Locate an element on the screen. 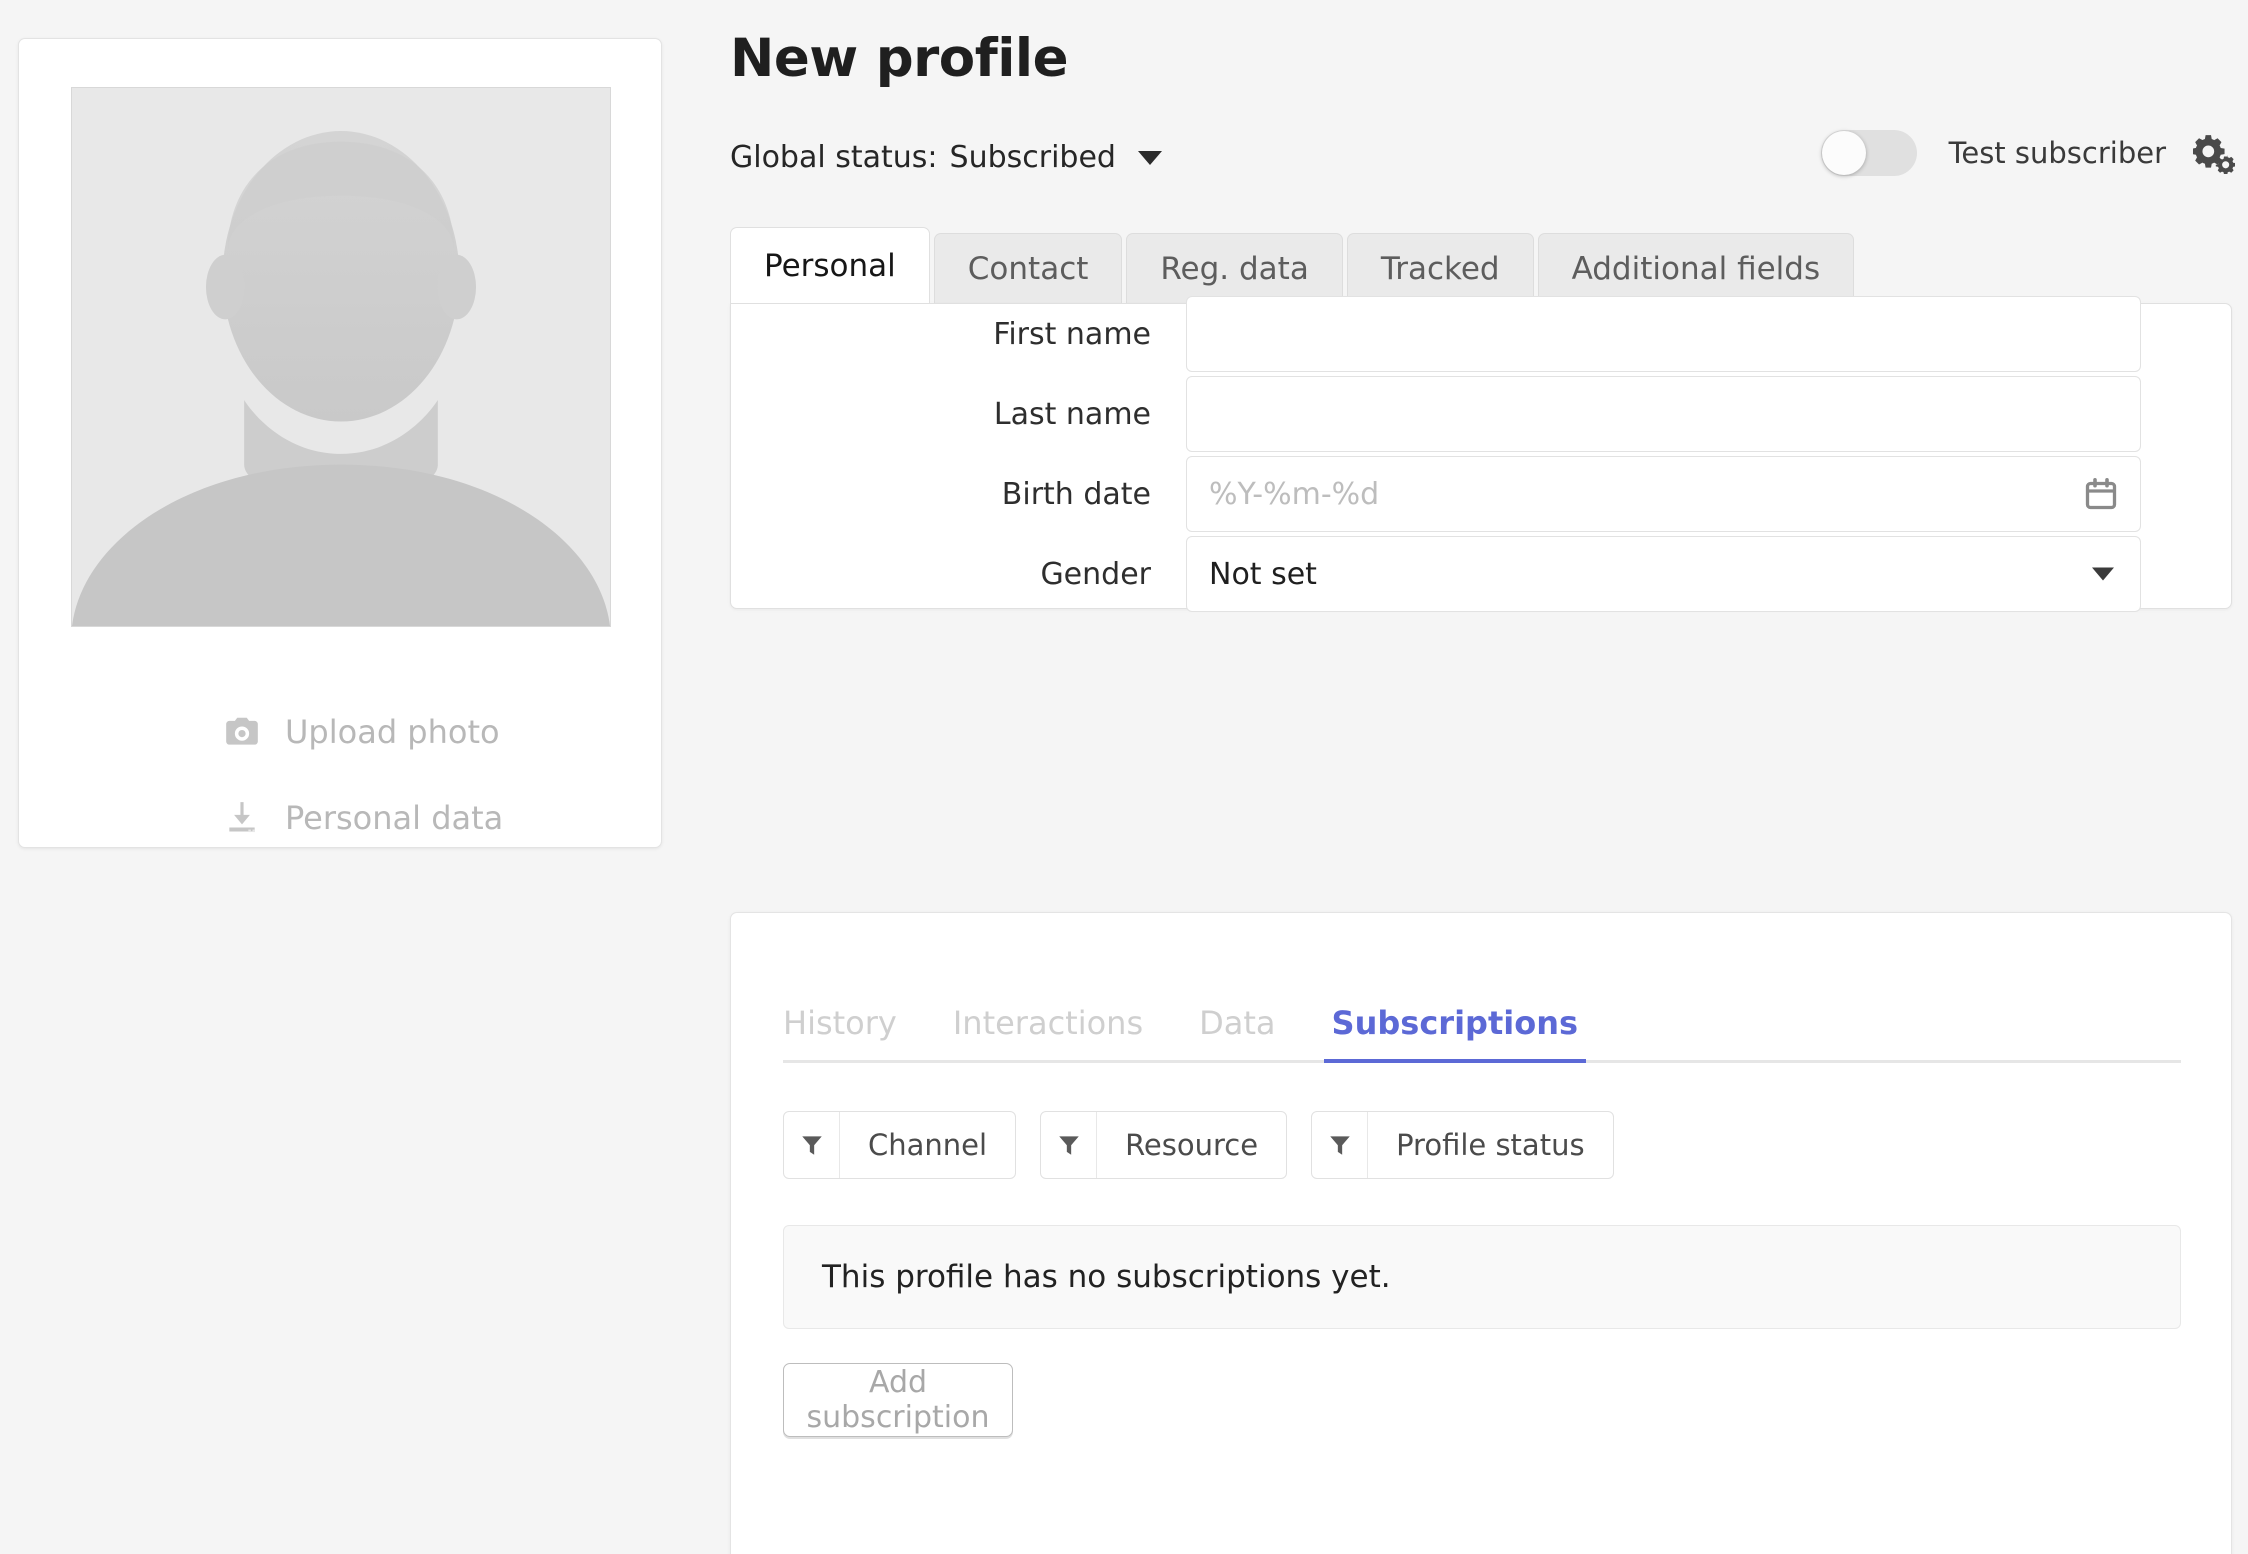 The width and height of the screenshot is (2248, 1554). avatar-placeholder-silhouette-icon is located at coordinates (341, 357).